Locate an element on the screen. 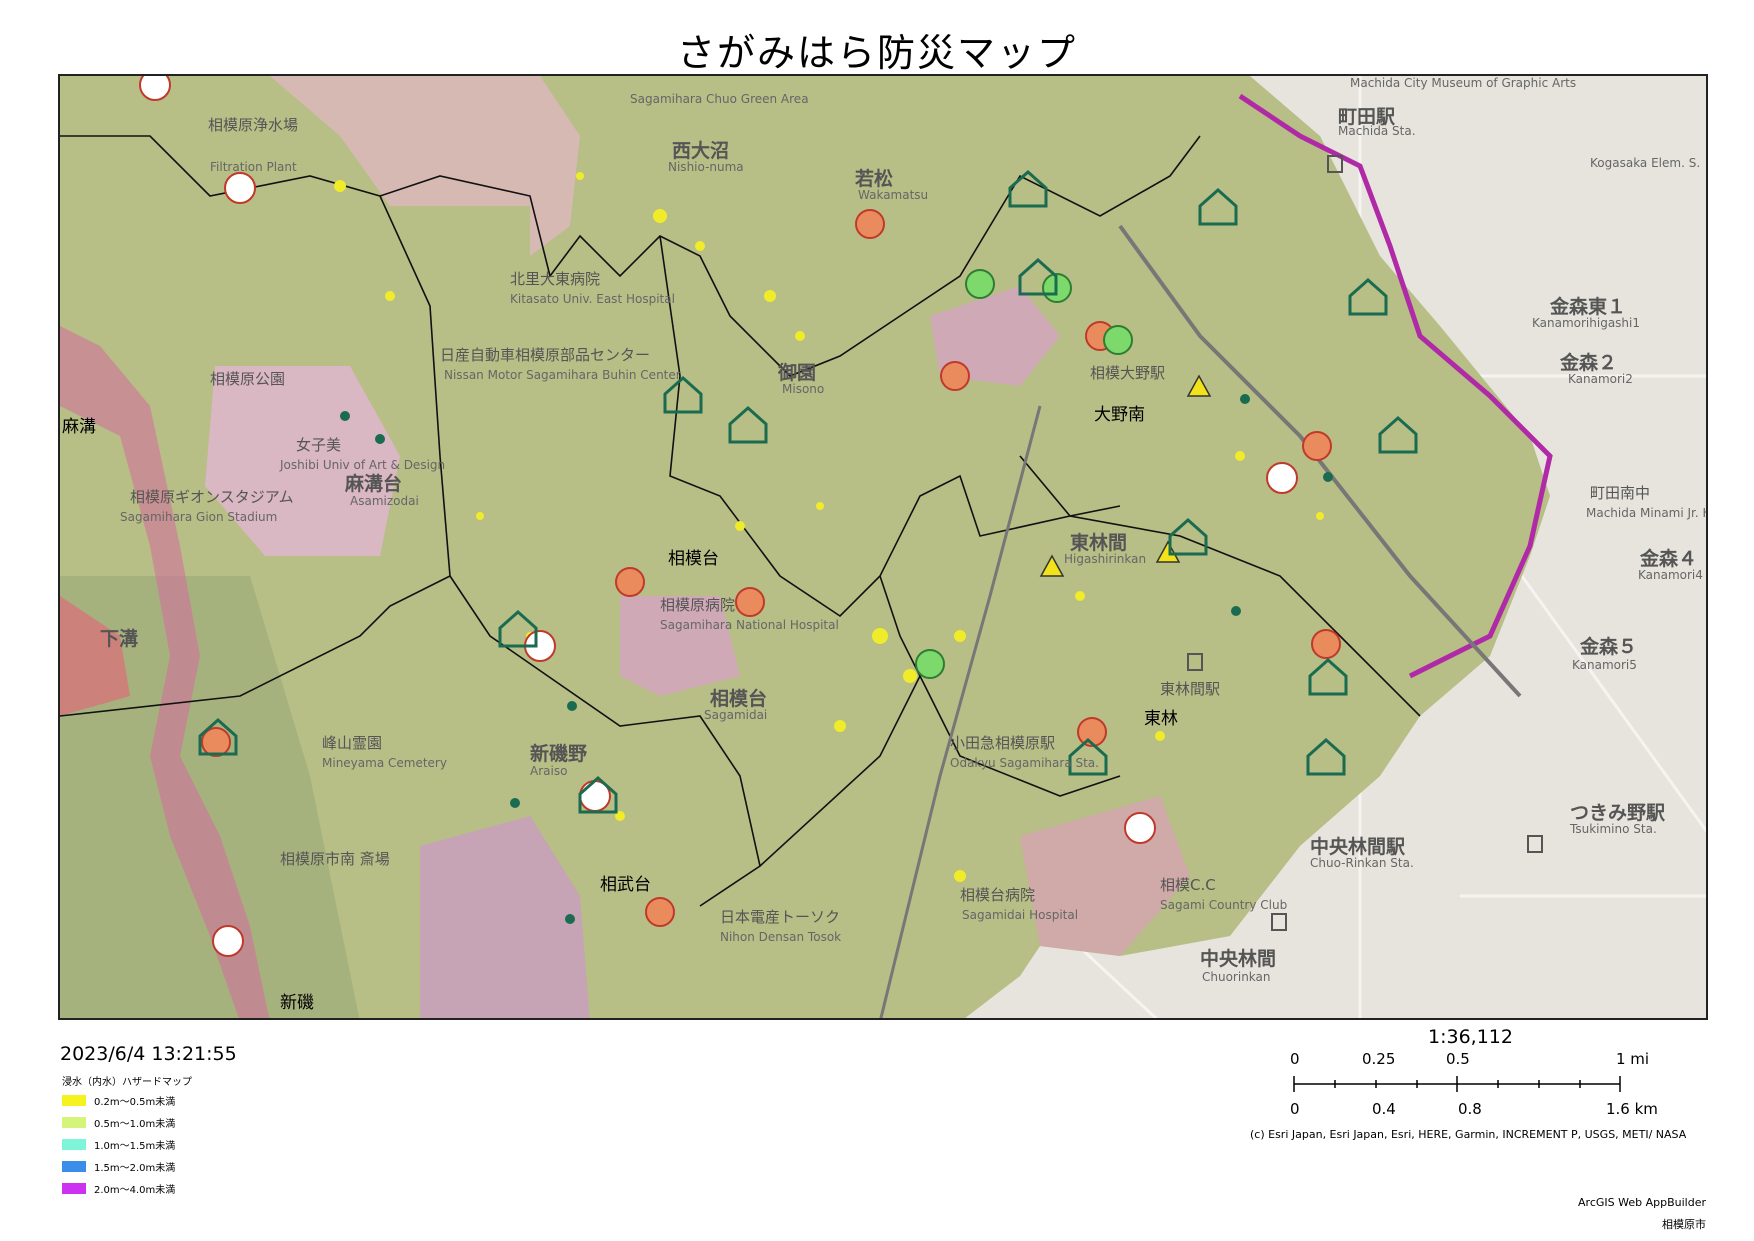  place-label-en: Kogasaka Elem. S. is located at coordinates (1645, 163).